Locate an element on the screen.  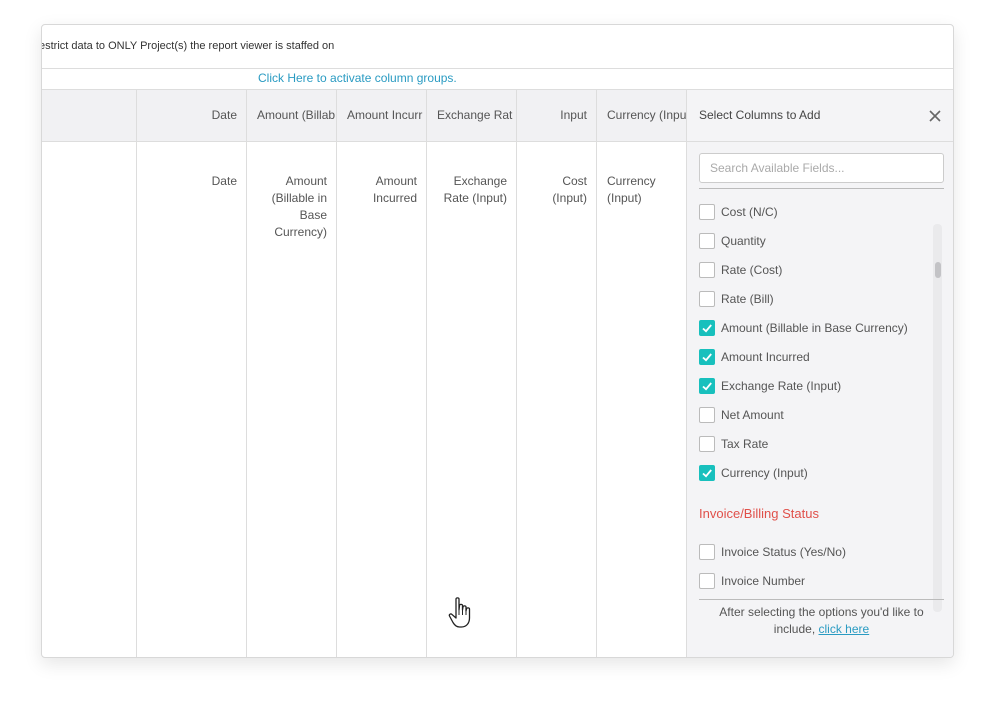
field-rate-bill: Rate (Bill) is located at coordinates (736, 299).